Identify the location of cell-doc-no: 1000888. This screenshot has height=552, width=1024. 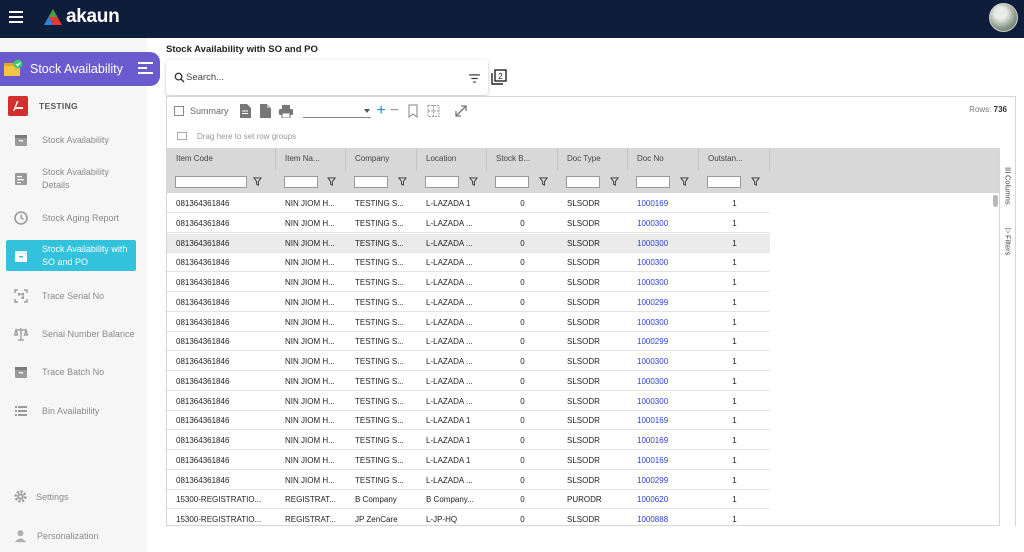
(663, 518).